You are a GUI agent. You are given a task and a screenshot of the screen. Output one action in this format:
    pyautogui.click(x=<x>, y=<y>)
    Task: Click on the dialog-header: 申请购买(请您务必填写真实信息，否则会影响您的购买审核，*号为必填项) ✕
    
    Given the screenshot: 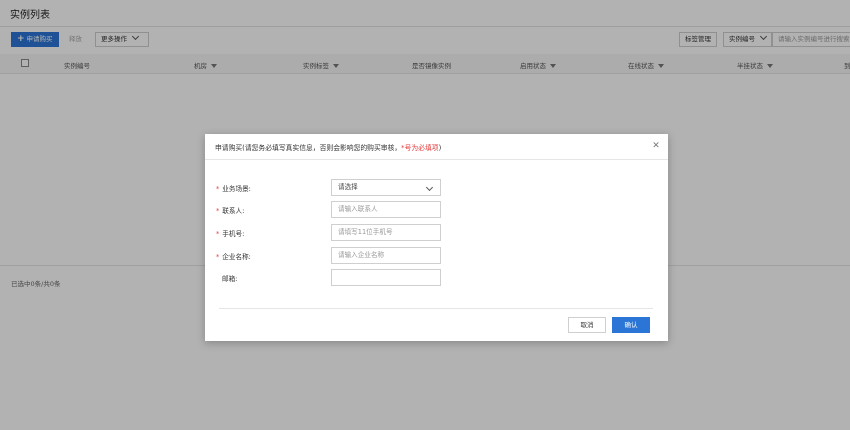 What is the action you would take?
    pyautogui.click(x=436, y=147)
    